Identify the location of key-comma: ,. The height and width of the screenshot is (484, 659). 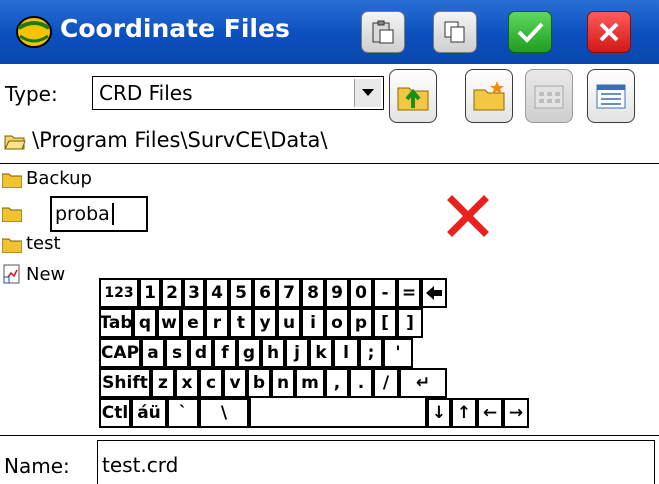
(337, 383).